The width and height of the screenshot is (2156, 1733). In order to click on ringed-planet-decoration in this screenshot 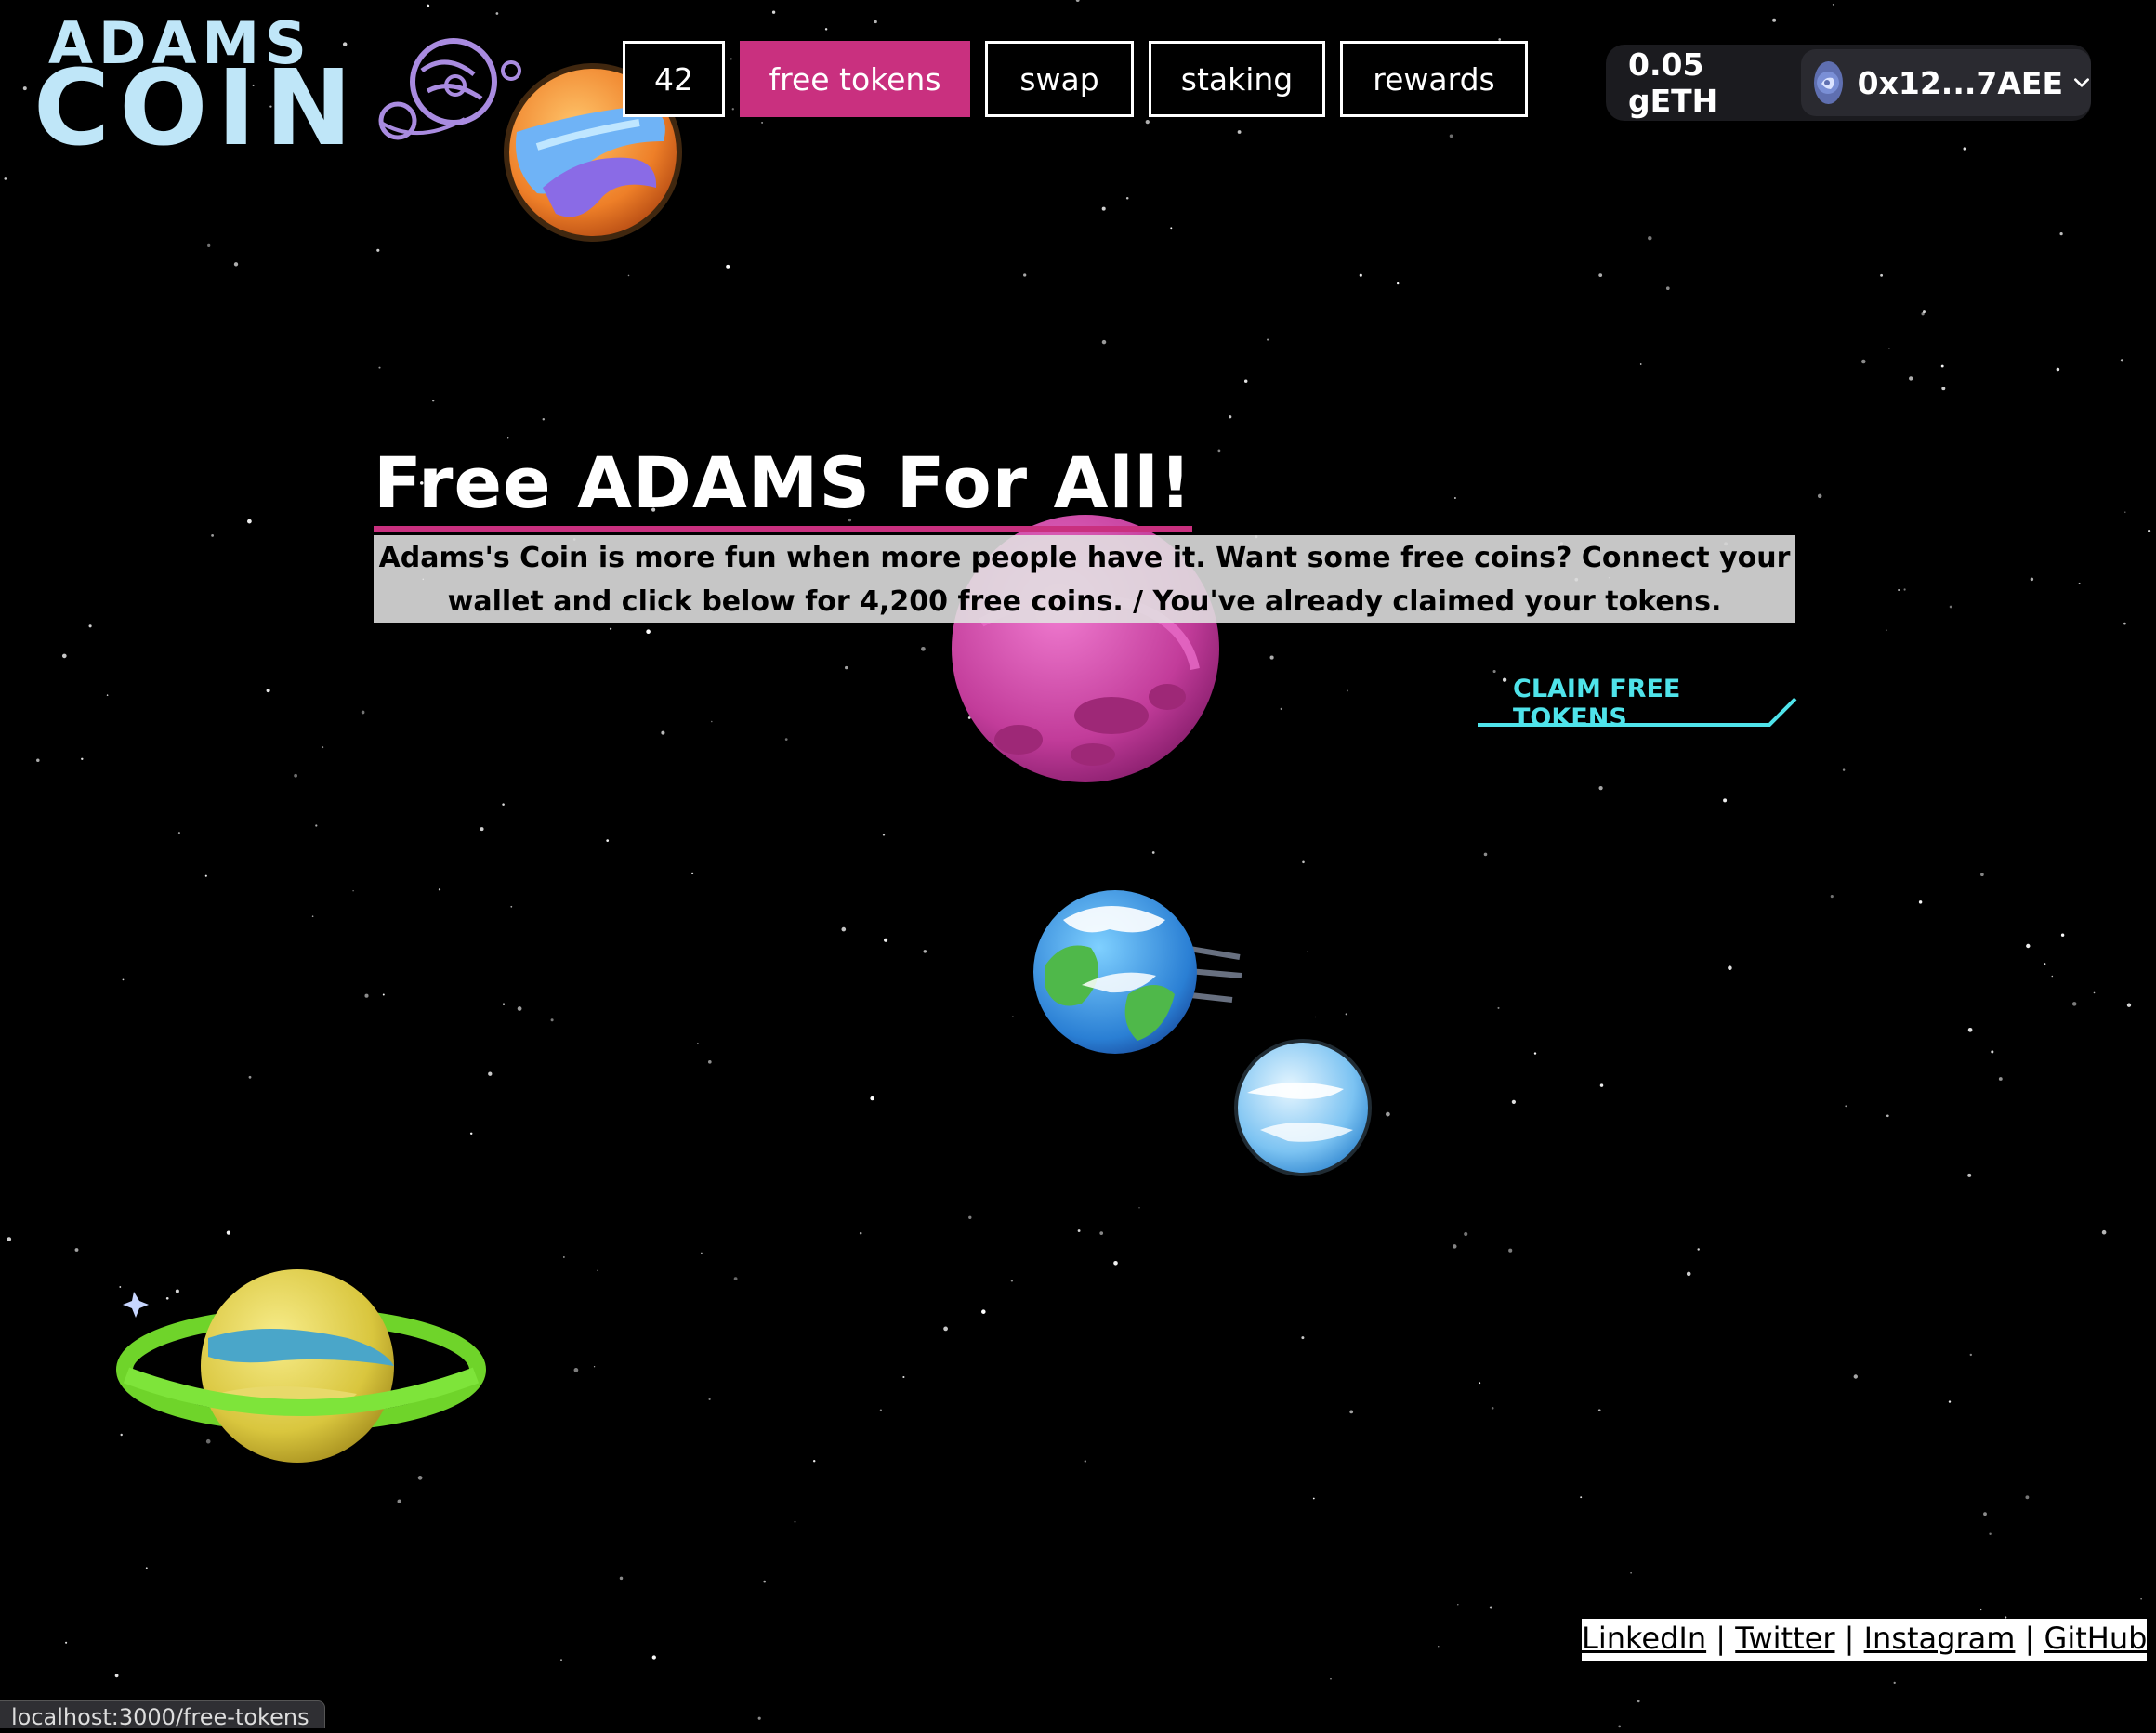, I will do `click(301, 1366)`.